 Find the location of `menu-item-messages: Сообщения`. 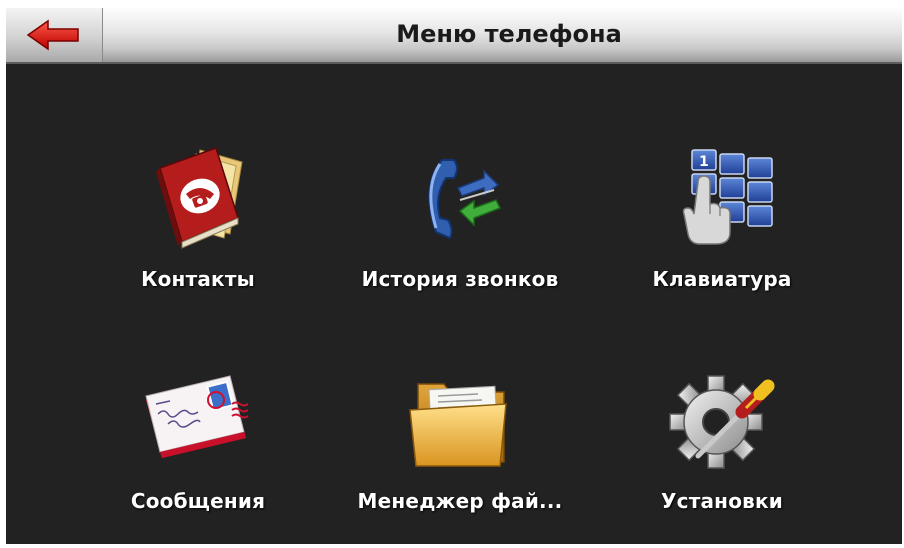

menu-item-messages: Сообщения is located at coordinates (198, 454).